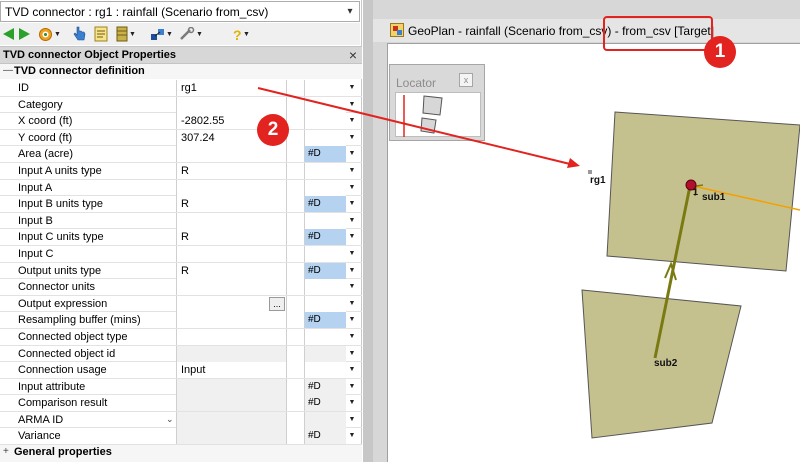 This screenshot has height=462, width=800. Describe the element at coordinates (6, 451) in the screenshot. I see `expand-icon: +` at that location.